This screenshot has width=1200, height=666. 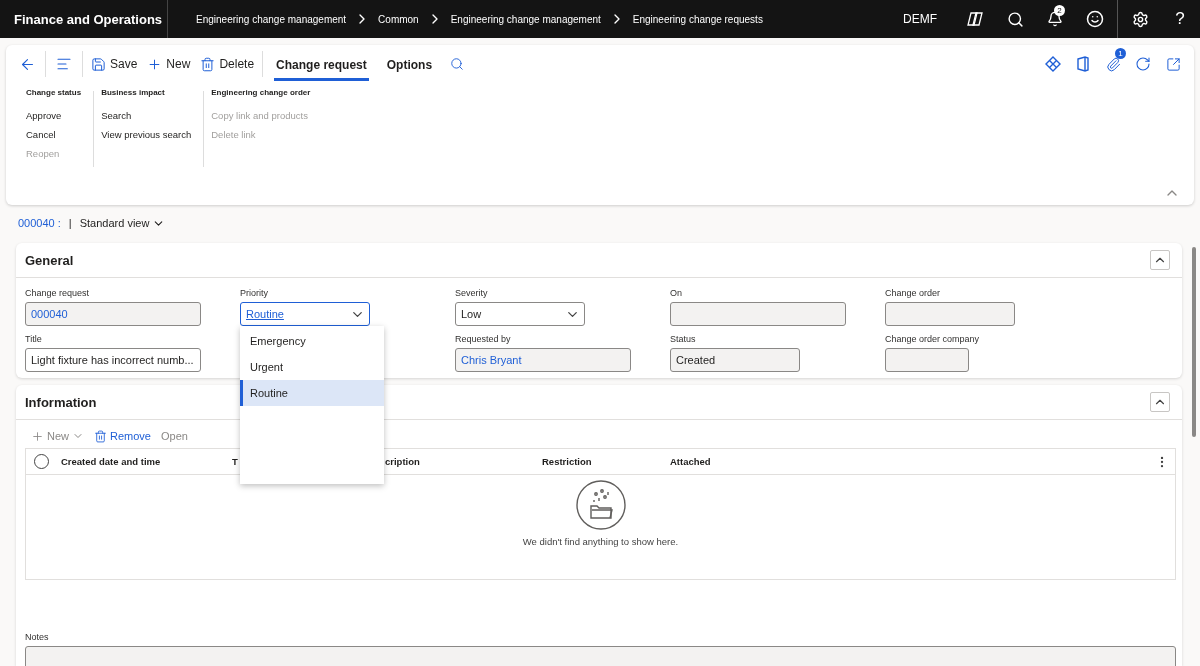 What do you see at coordinates (261, 93) in the screenshot?
I see `group-title: Engineering change order` at bounding box center [261, 93].